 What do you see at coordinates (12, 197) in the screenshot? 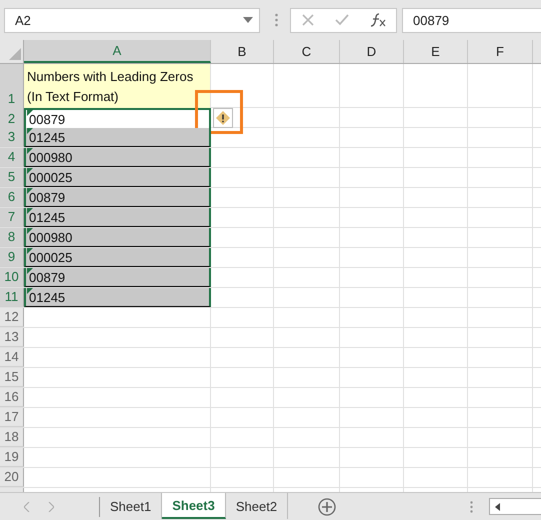
I see `row-header: 6` at bounding box center [12, 197].